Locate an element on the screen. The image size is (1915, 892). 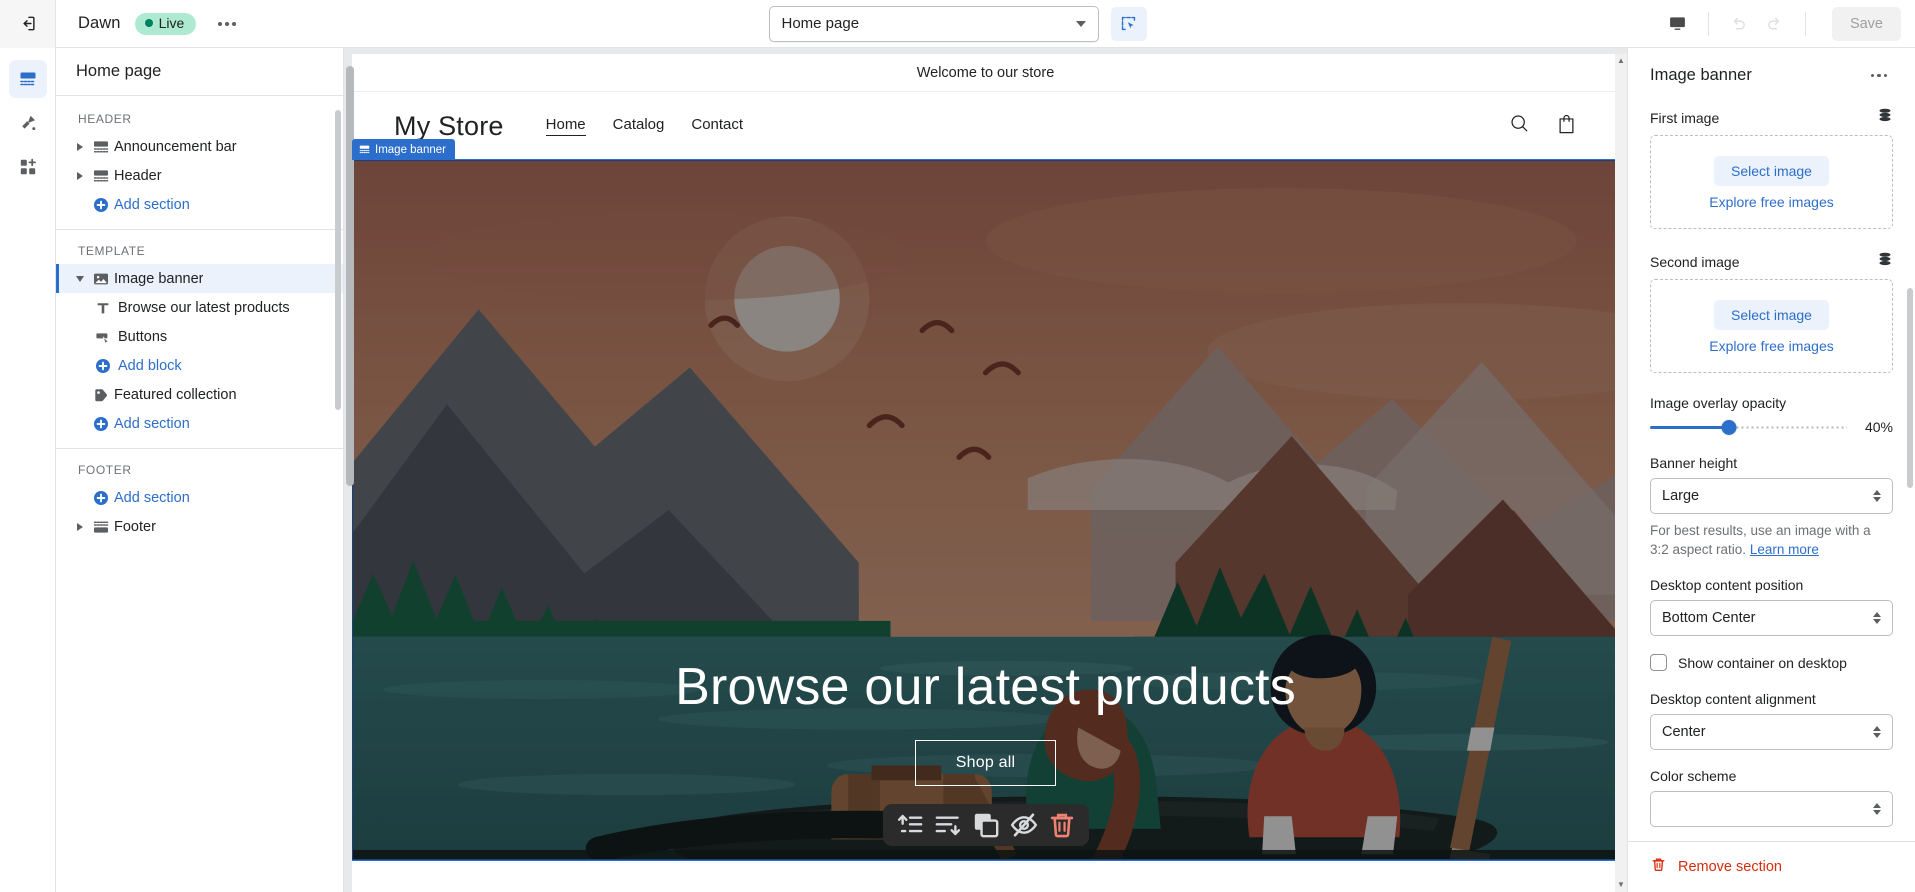
chevron-right-icon is located at coordinates (80, 175).